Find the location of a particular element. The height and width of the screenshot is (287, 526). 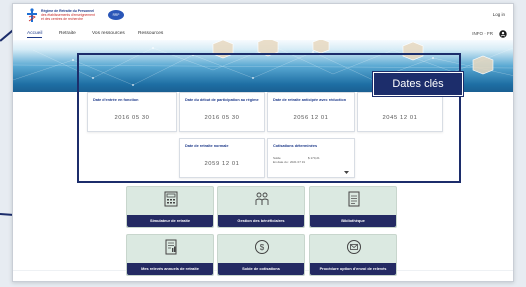

chevron-down-icon is located at coordinates (346, 172).